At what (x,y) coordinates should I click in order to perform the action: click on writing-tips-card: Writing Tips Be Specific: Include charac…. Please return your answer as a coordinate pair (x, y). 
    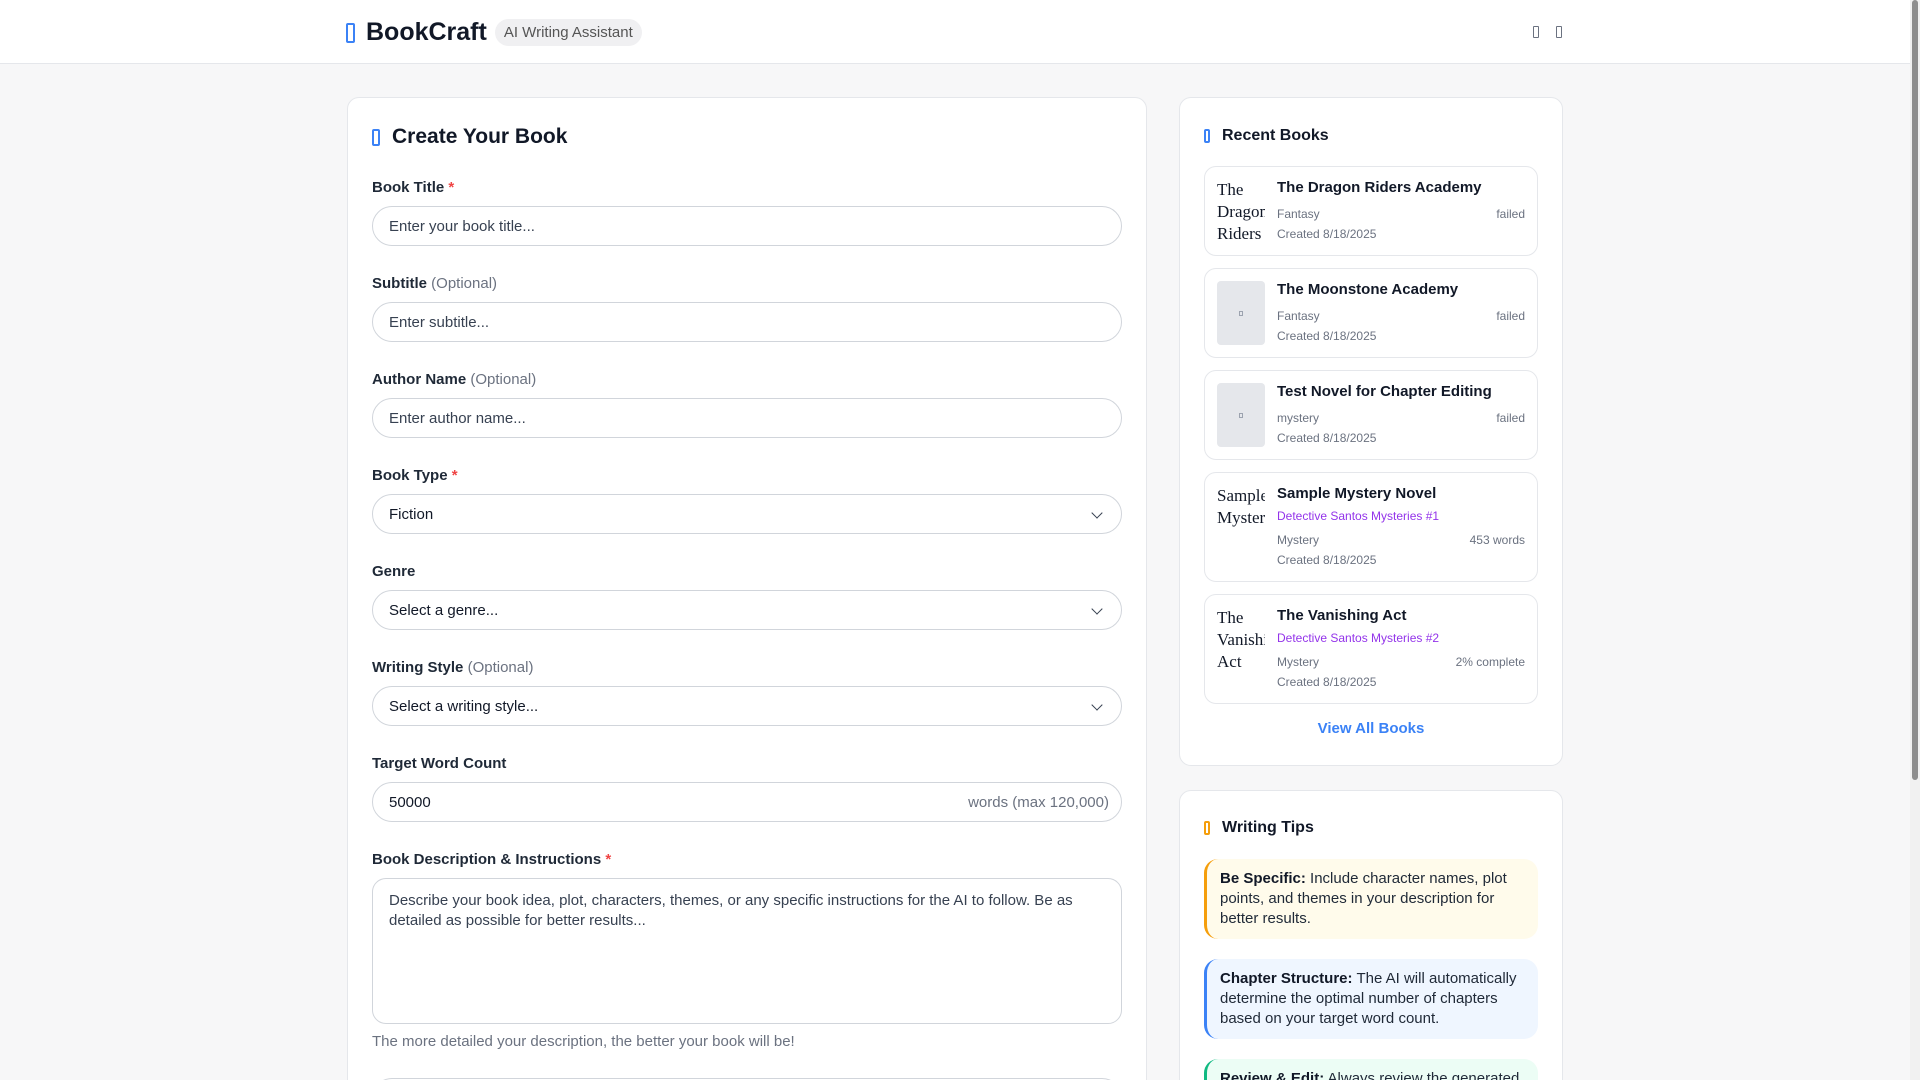
    Looking at the image, I should click on (1371, 935).